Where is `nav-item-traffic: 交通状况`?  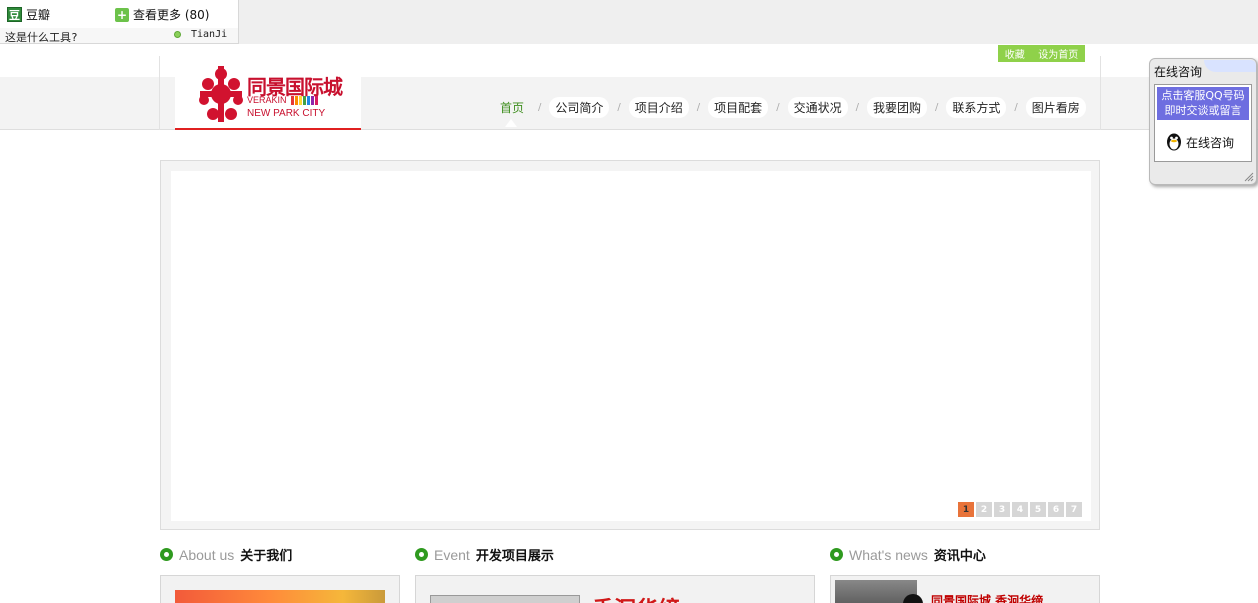
nav-item-traffic: 交通状况 is located at coordinates (817, 107).